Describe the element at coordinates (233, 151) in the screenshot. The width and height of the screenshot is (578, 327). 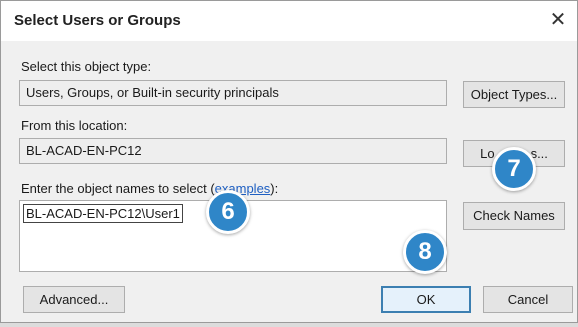
I see `location-field: BL-ACAD-EN-PC12` at that location.